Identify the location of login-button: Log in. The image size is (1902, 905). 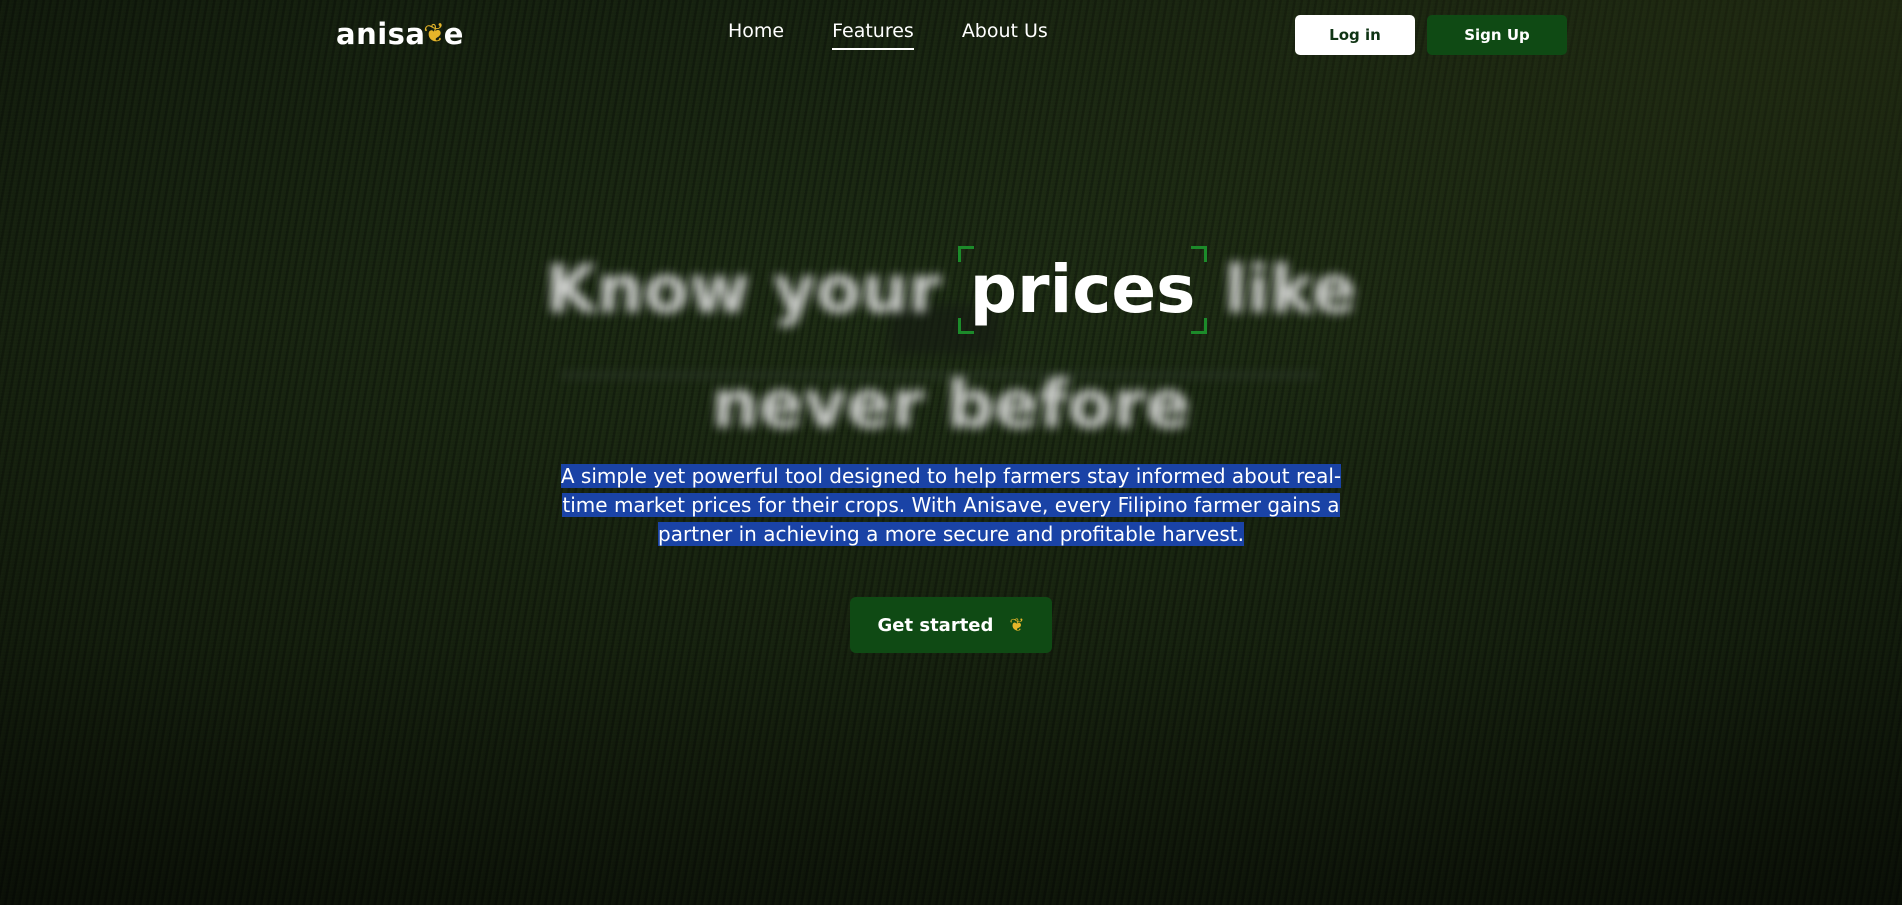
(1355, 35).